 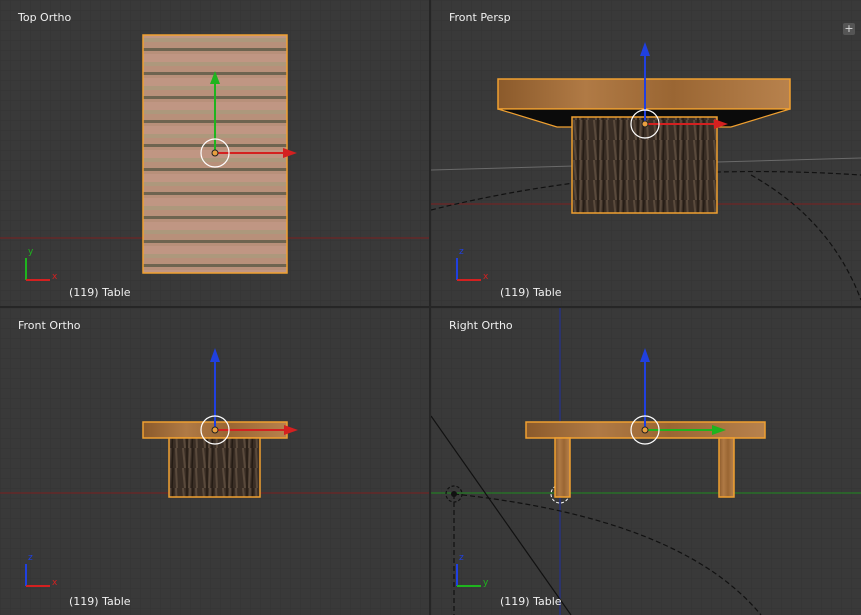 I want to click on viewport-label: Right Ortho, so click(x=481, y=325).